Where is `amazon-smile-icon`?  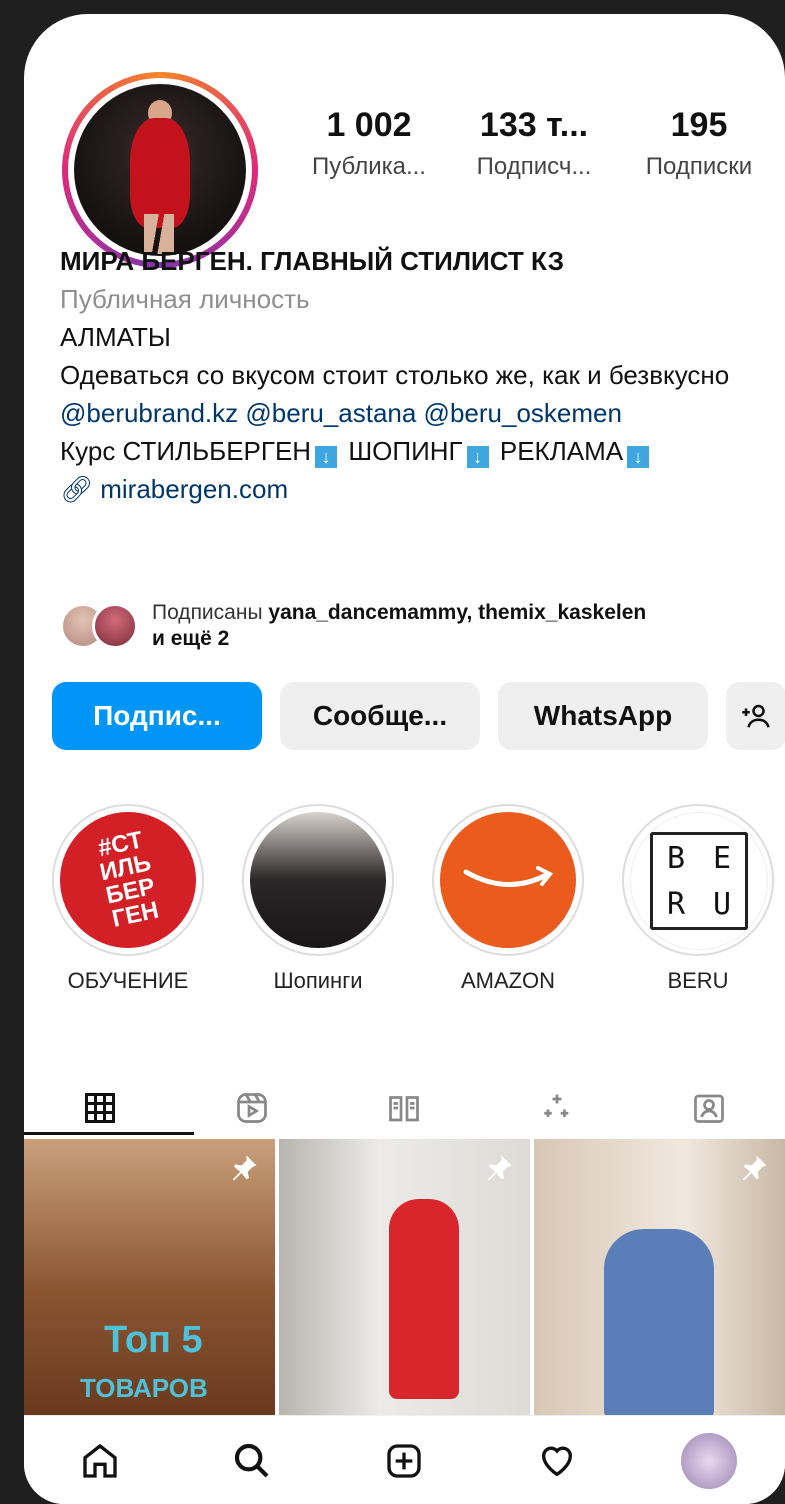
amazon-smile-icon is located at coordinates (508, 876).